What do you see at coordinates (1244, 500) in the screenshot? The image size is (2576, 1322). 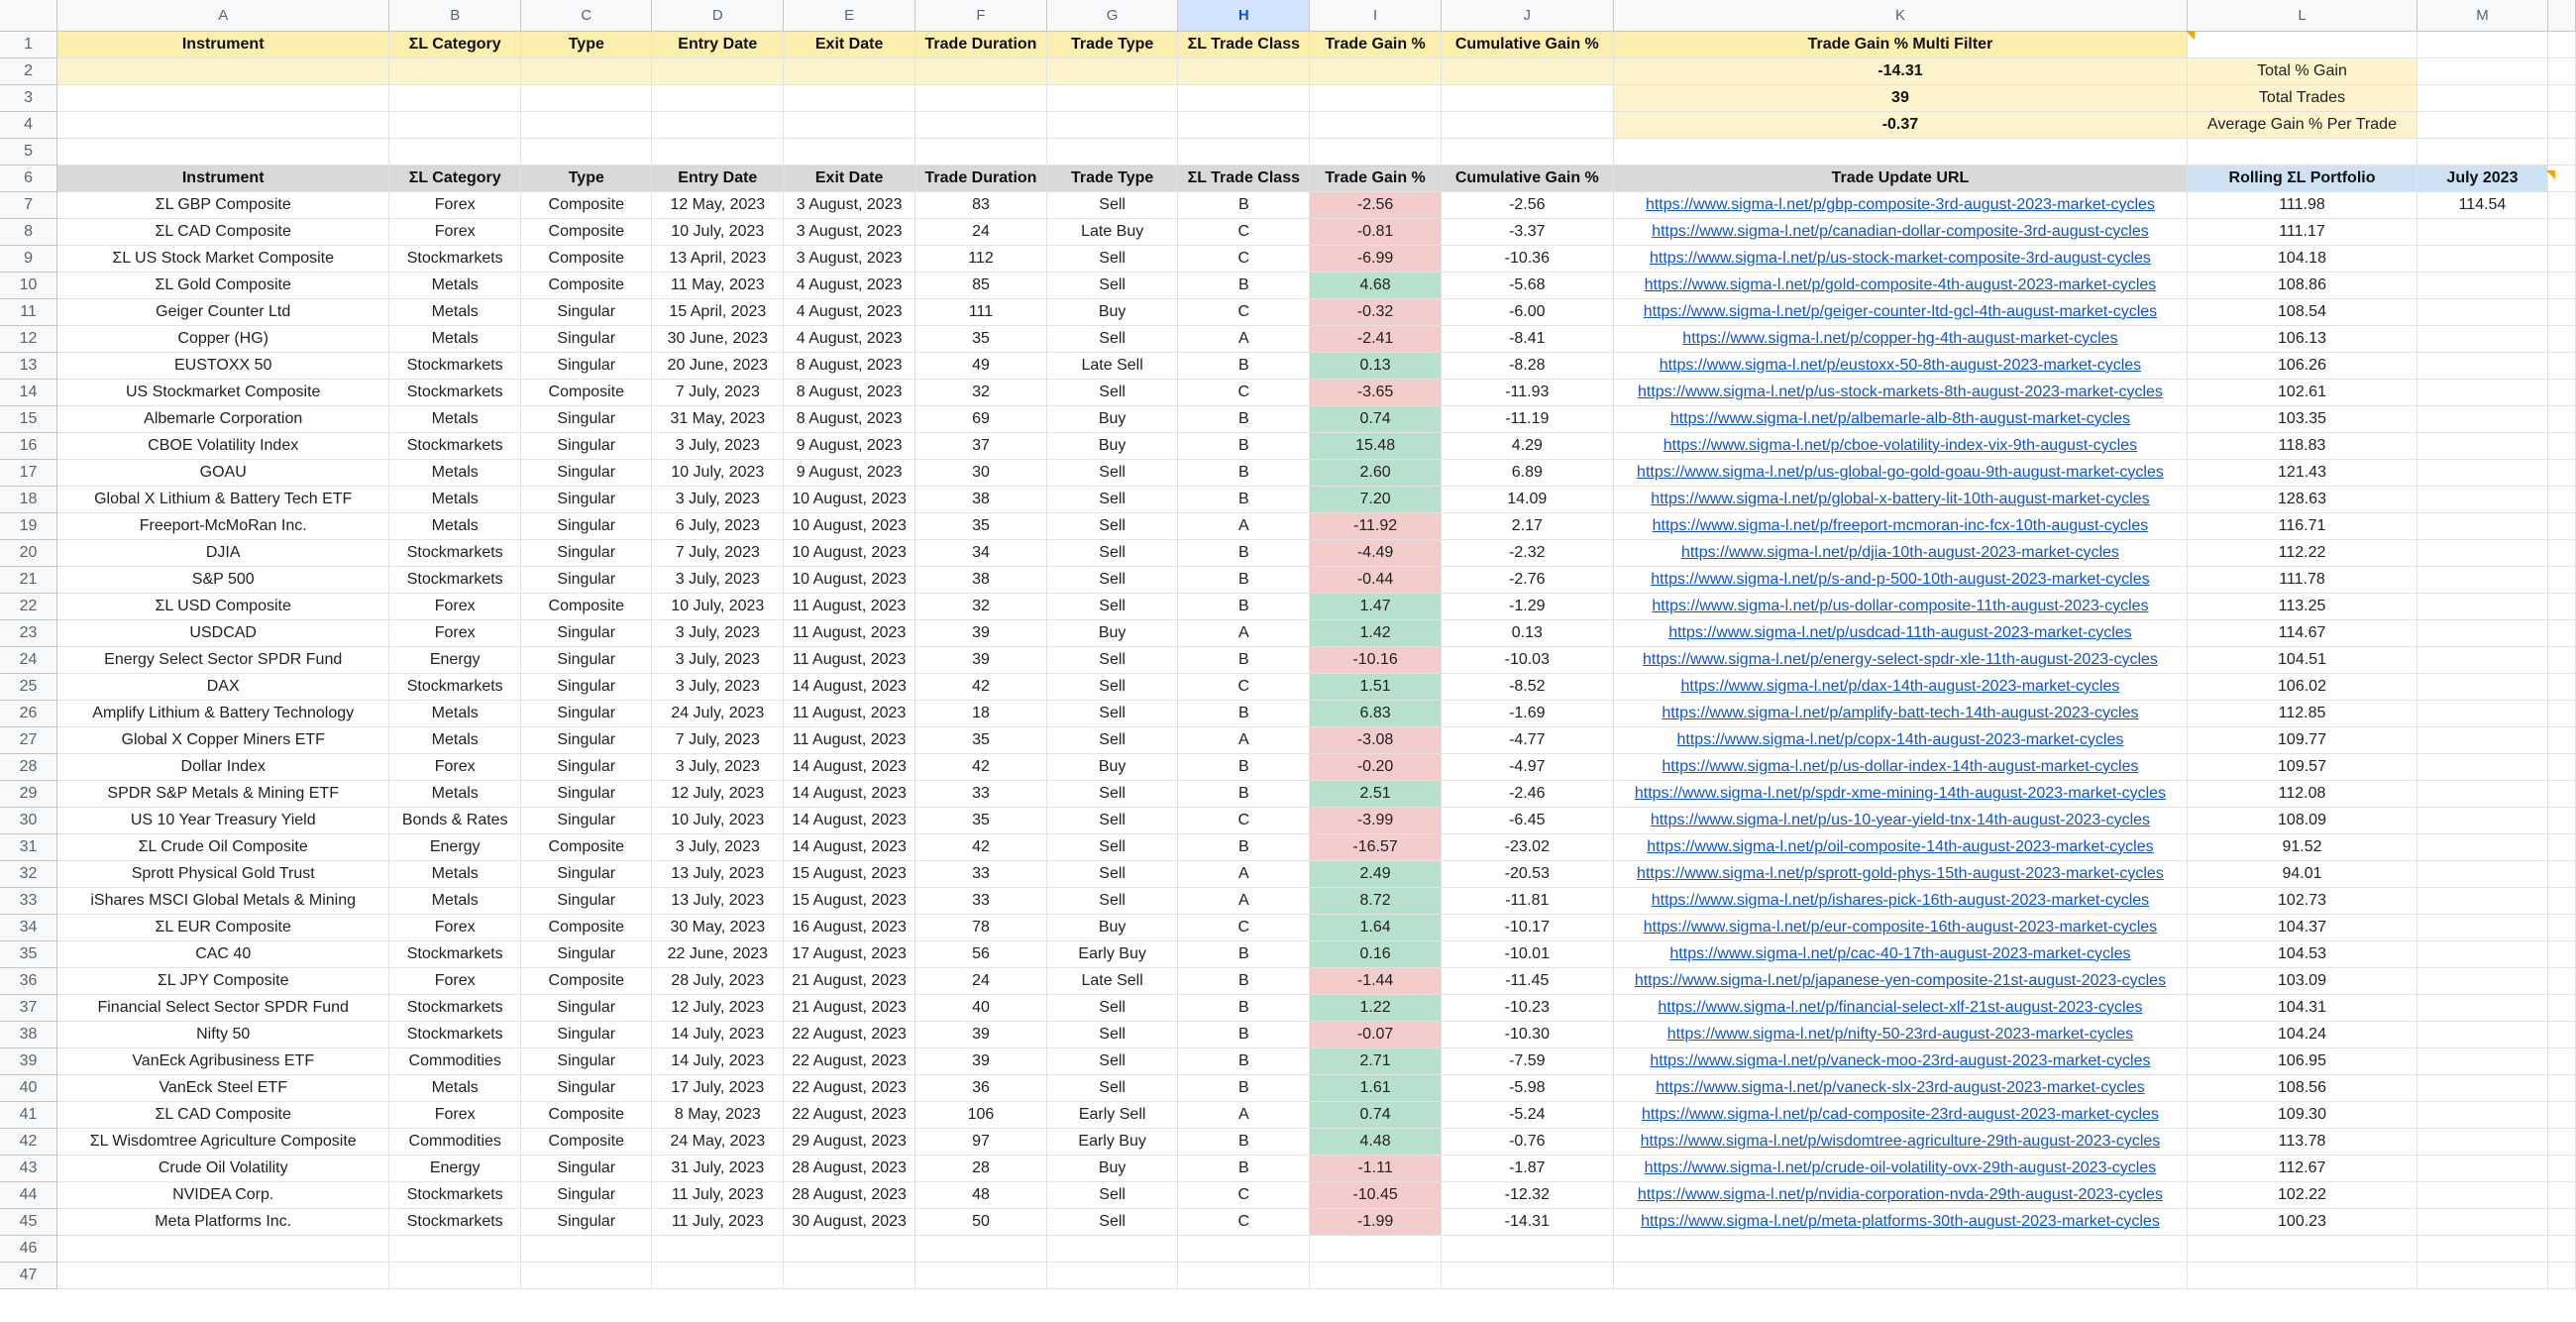 I see `trade-class-cell: B` at bounding box center [1244, 500].